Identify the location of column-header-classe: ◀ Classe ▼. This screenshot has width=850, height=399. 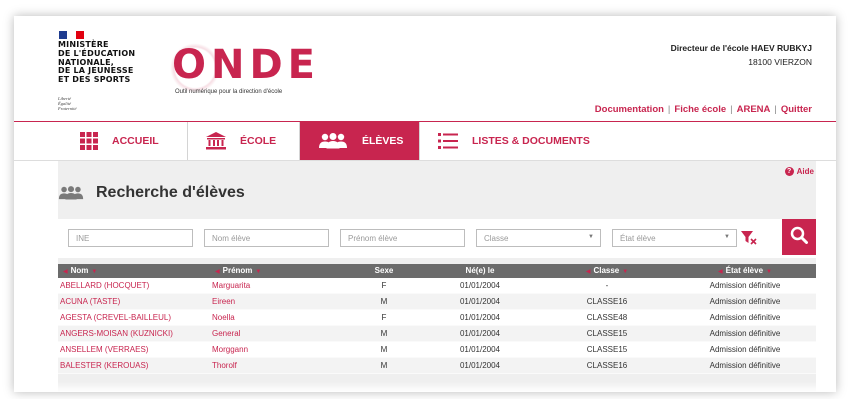
(607, 271).